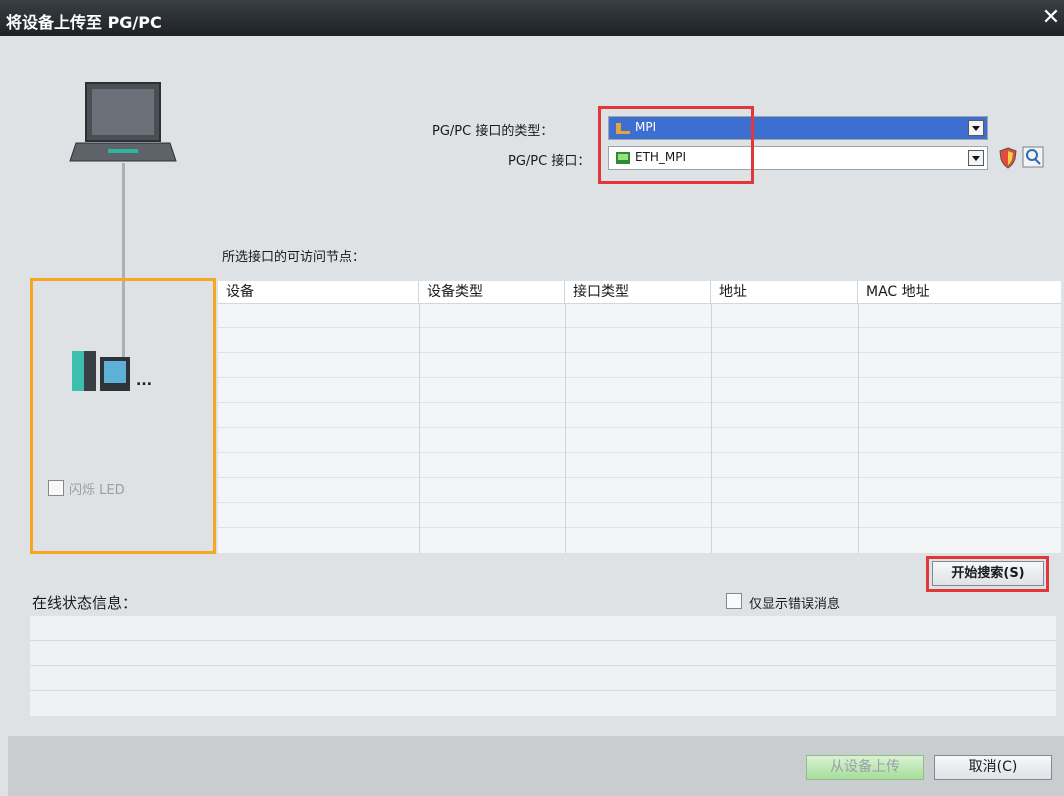  What do you see at coordinates (493, 131) in the screenshot?
I see `interface-type-label: PG/PC 接口的类型：` at bounding box center [493, 131].